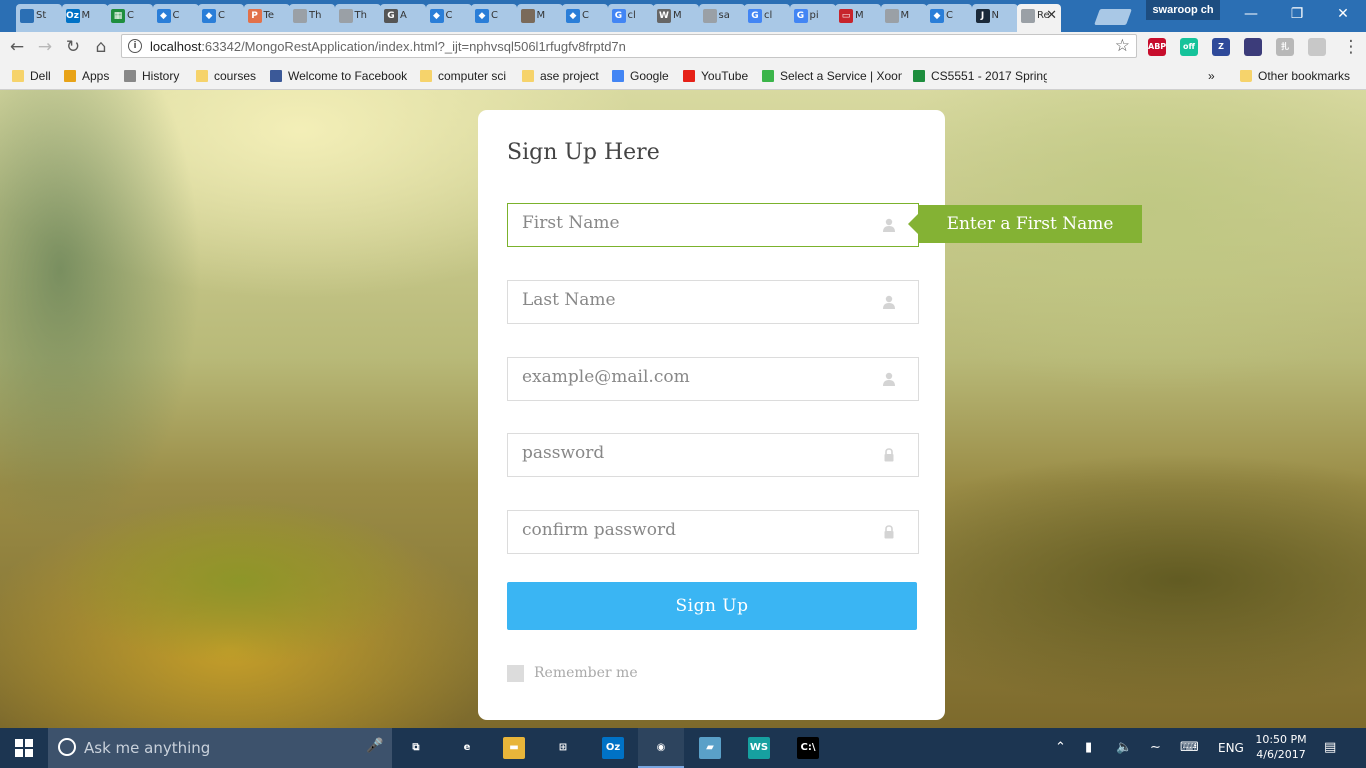 Image resolution: width=1366 pixels, height=768 pixels. What do you see at coordinates (118, 15) in the screenshot?
I see `sheets-icon: ▦` at bounding box center [118, 15].